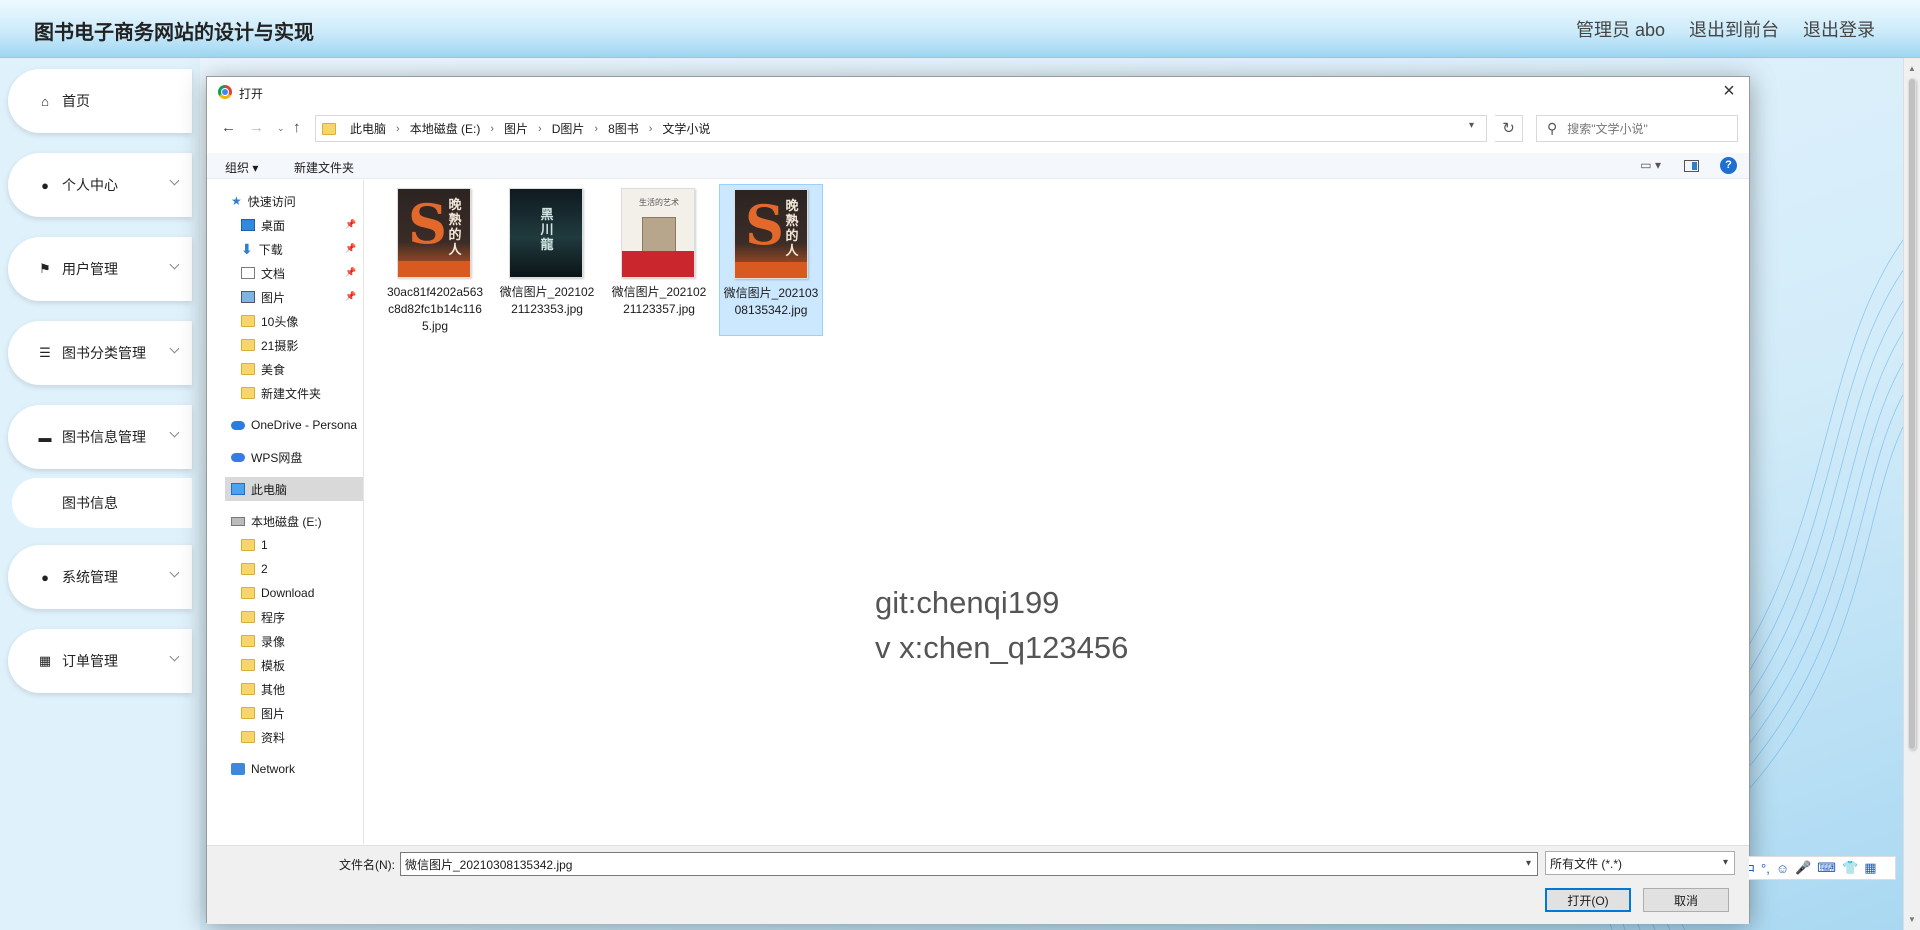 Image resolution: width=1920 pixels, height=930 pixels. I want to click on file-item: 黑川龍 微信图片_20210221123353.jpg, so click(547, 260).